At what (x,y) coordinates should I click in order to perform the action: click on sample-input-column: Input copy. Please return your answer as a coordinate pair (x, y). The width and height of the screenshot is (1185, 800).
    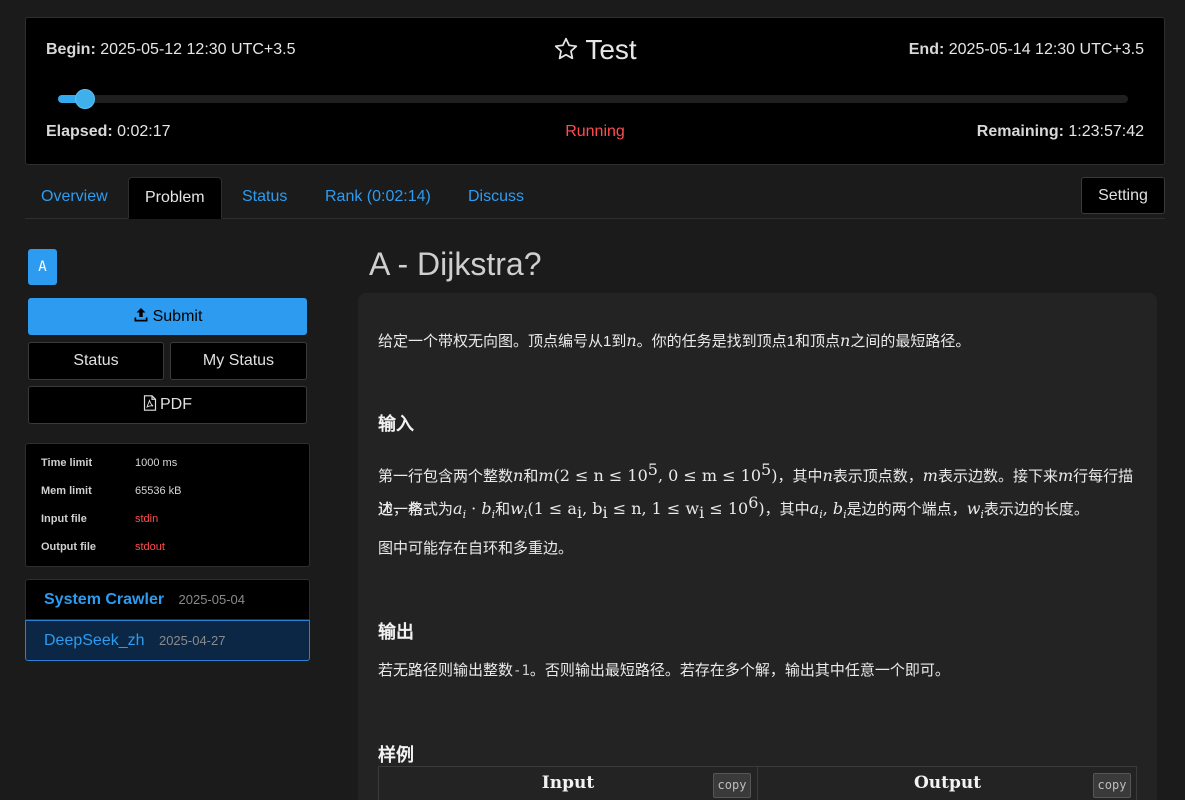
    Looking at the image, I should click on (568, 783).